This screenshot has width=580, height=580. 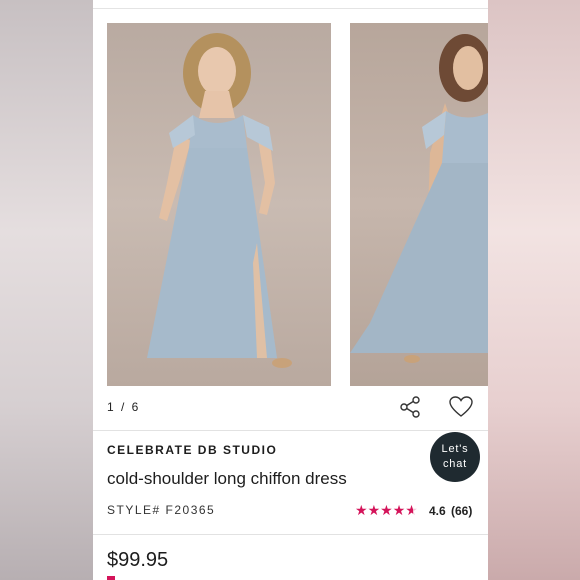 I want to click on section-divider, so click(x=290, y=430).